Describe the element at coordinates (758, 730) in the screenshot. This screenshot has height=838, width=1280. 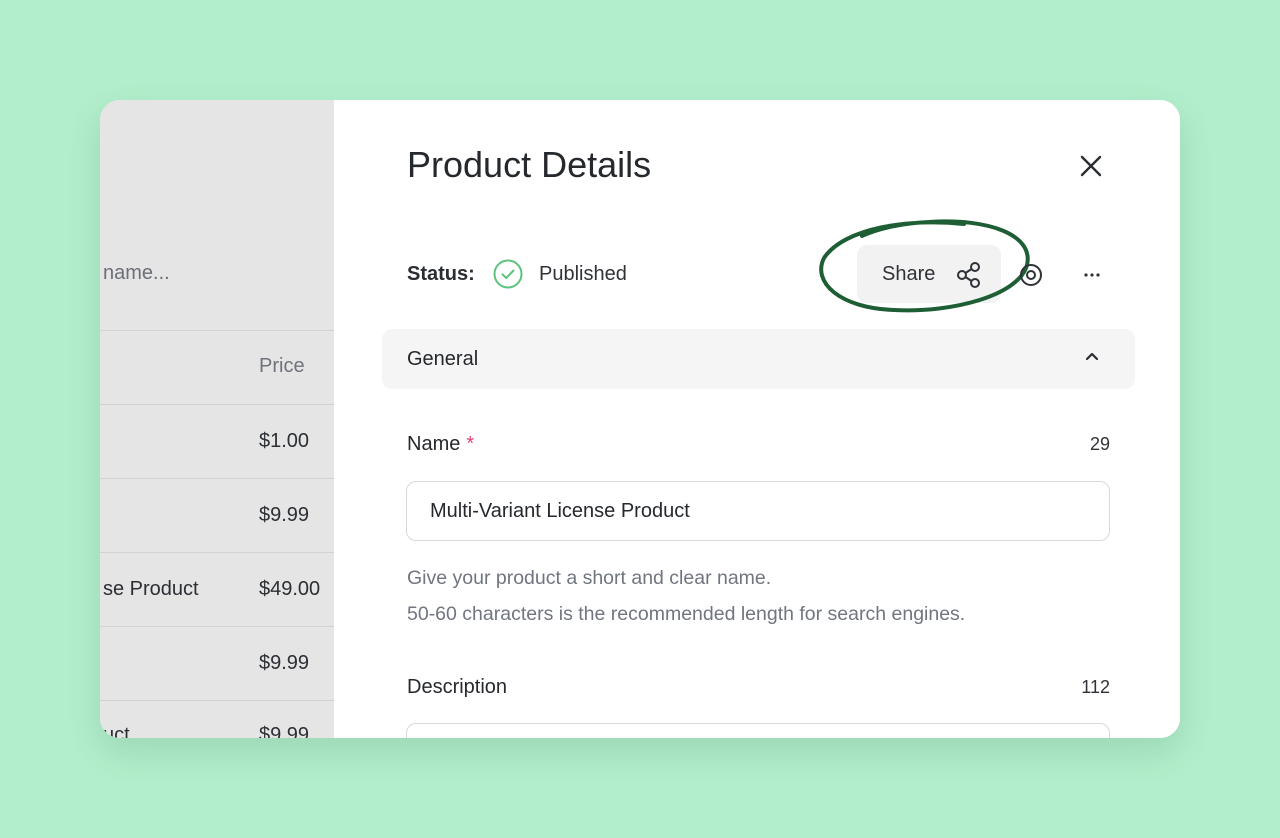
I see `description-textarea` at that location.